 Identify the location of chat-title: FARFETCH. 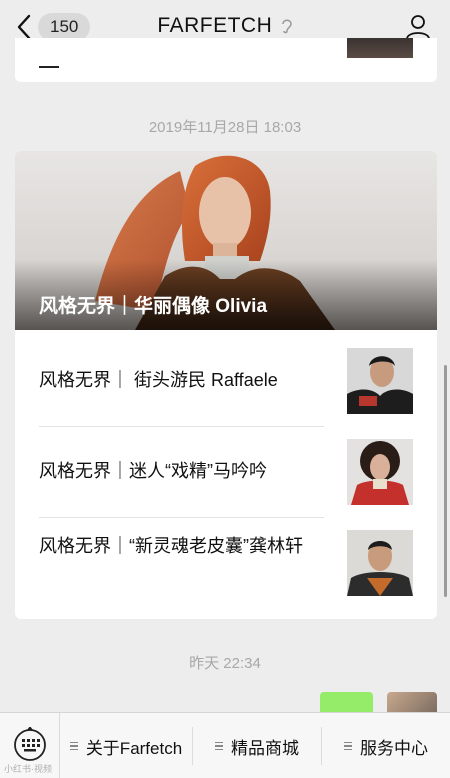
(225, 26).